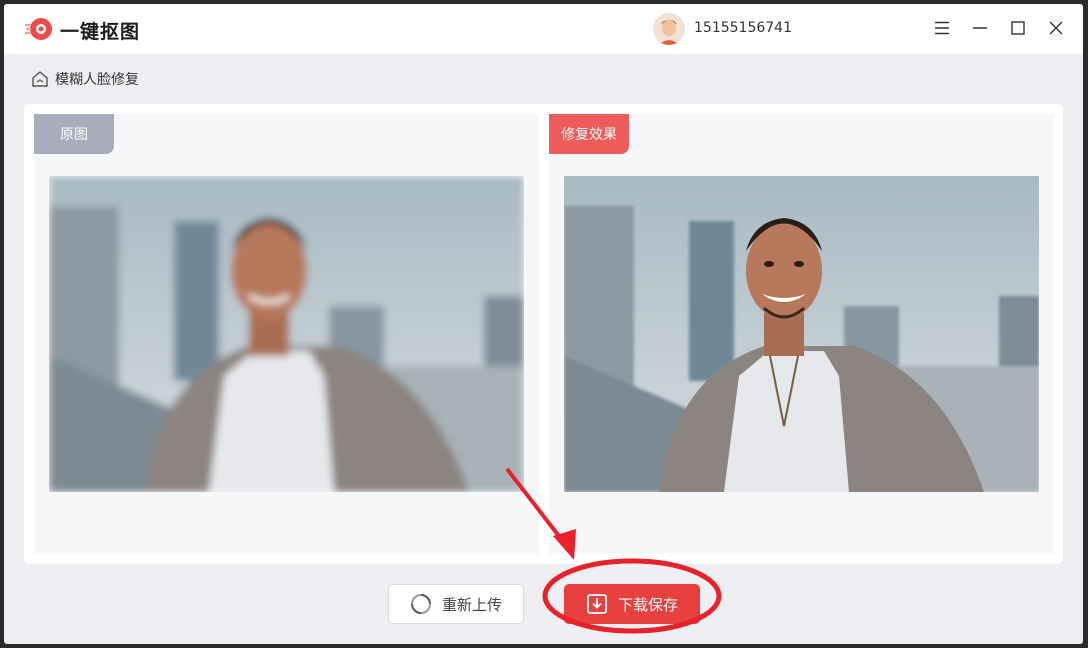 The image size is (1088, 648). What do you see at coordinates (74, 134) in the screenshot?
I see `original-tag: 原图` at bounding box center [74, 134].